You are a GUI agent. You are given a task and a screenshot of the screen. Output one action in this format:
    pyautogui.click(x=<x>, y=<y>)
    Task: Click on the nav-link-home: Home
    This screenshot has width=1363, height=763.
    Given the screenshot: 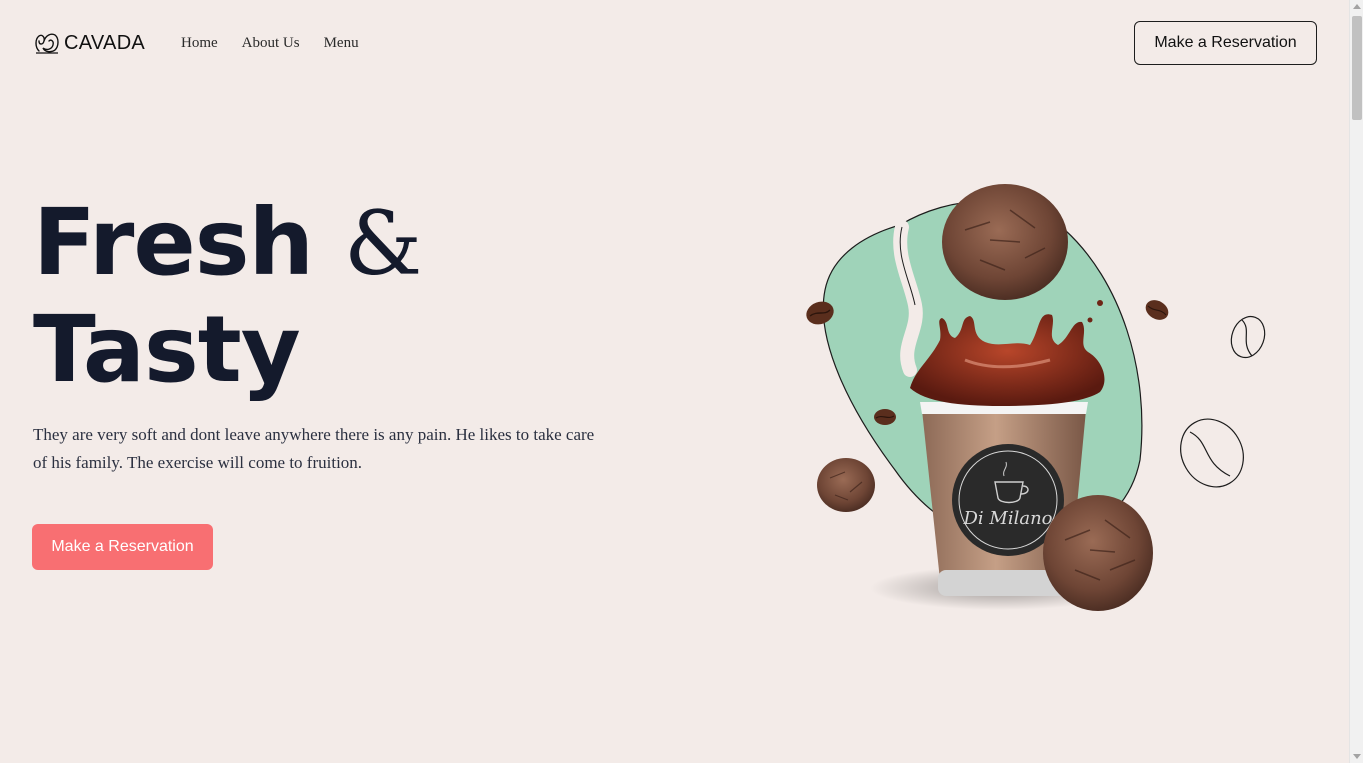 What is the action you would take?
    pyautogui.click(x=199, y=43)
    